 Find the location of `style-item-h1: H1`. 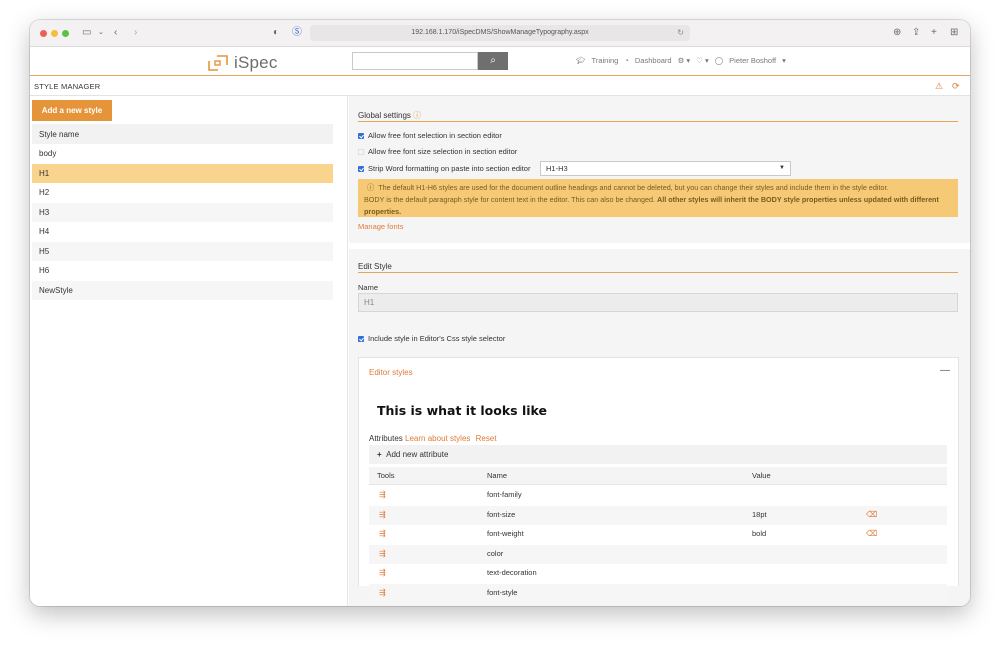

style-item-h1: H1 is located at coordinates (182, 173).